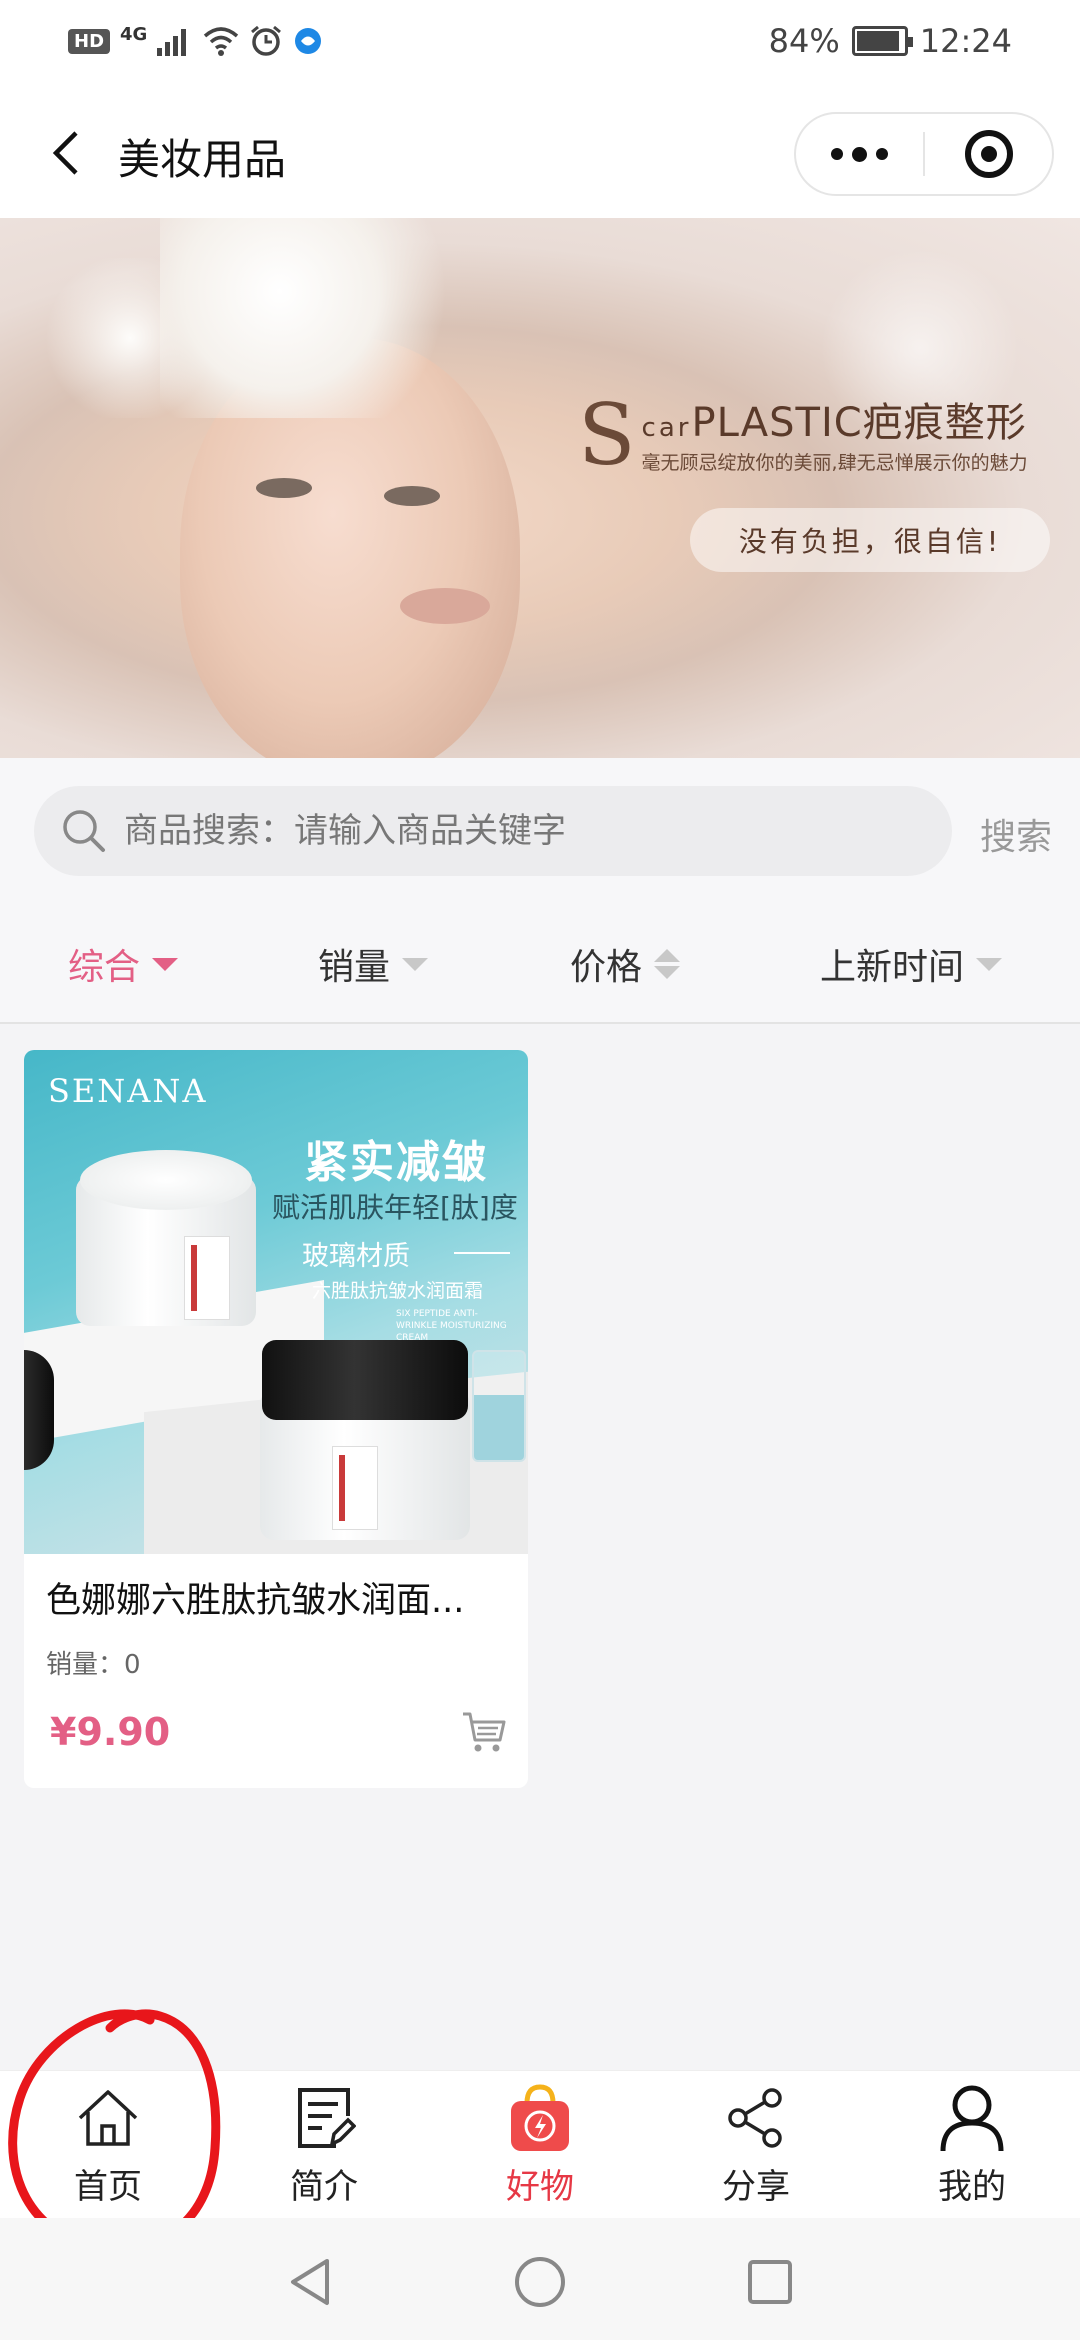 This screenshot has width=1080, height=2340. What do you see at coordinates (499, 1406) in the screenshot?
I see `beaker-image` at bounding box center [499, 1406].